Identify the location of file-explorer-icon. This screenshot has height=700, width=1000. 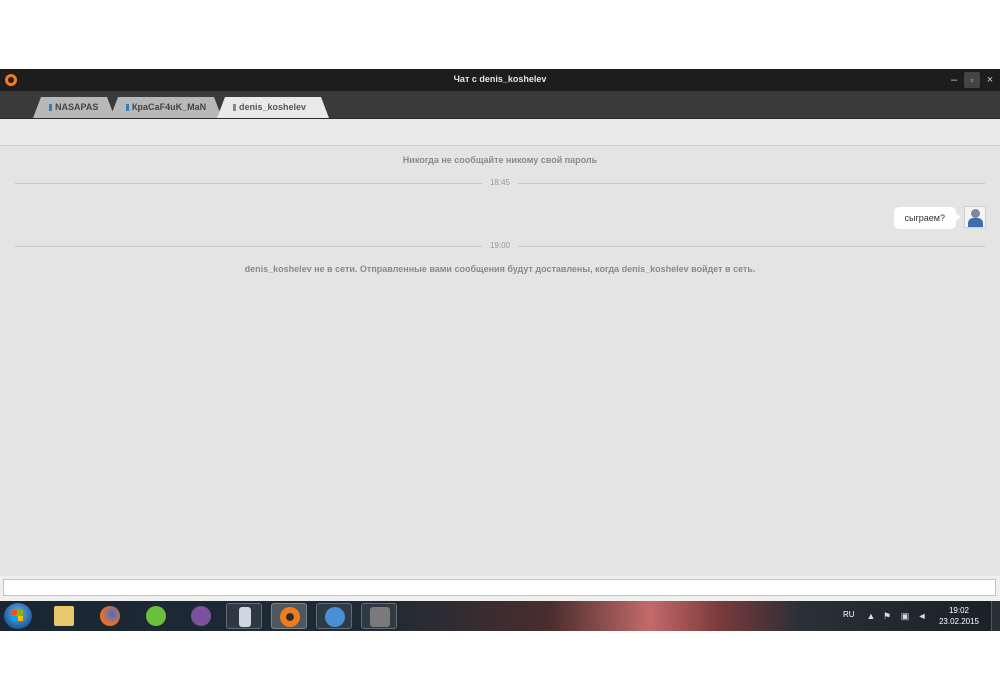
(64, 616).